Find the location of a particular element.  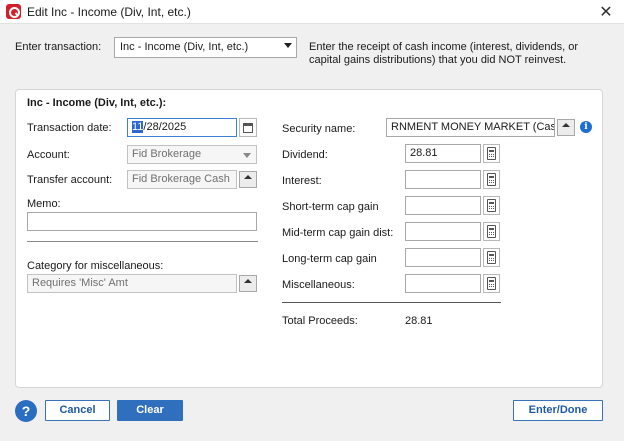

mid-term-calculator-button is located at coordinates (491, 231).